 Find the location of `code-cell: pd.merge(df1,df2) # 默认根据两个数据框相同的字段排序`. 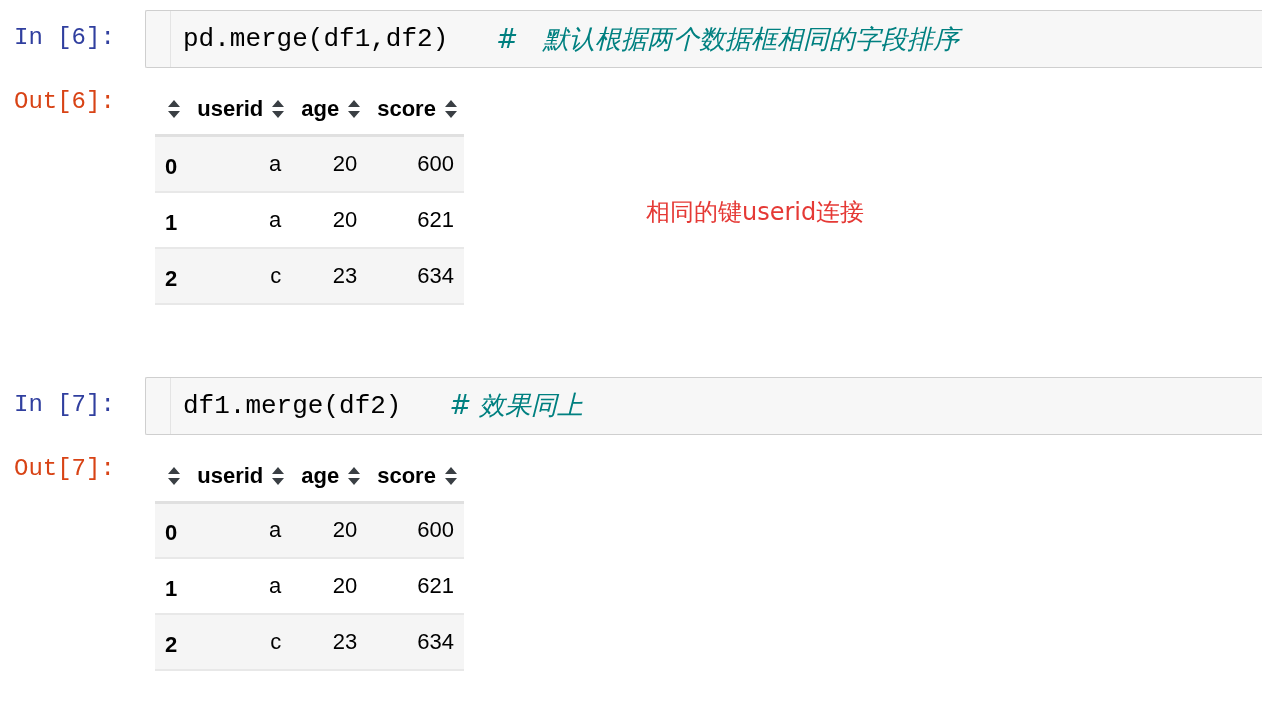

code-cell: pd.merge(df1,df2) # 默认根据两个数据框相同的字段排序 is located at coordinates (703, 39).